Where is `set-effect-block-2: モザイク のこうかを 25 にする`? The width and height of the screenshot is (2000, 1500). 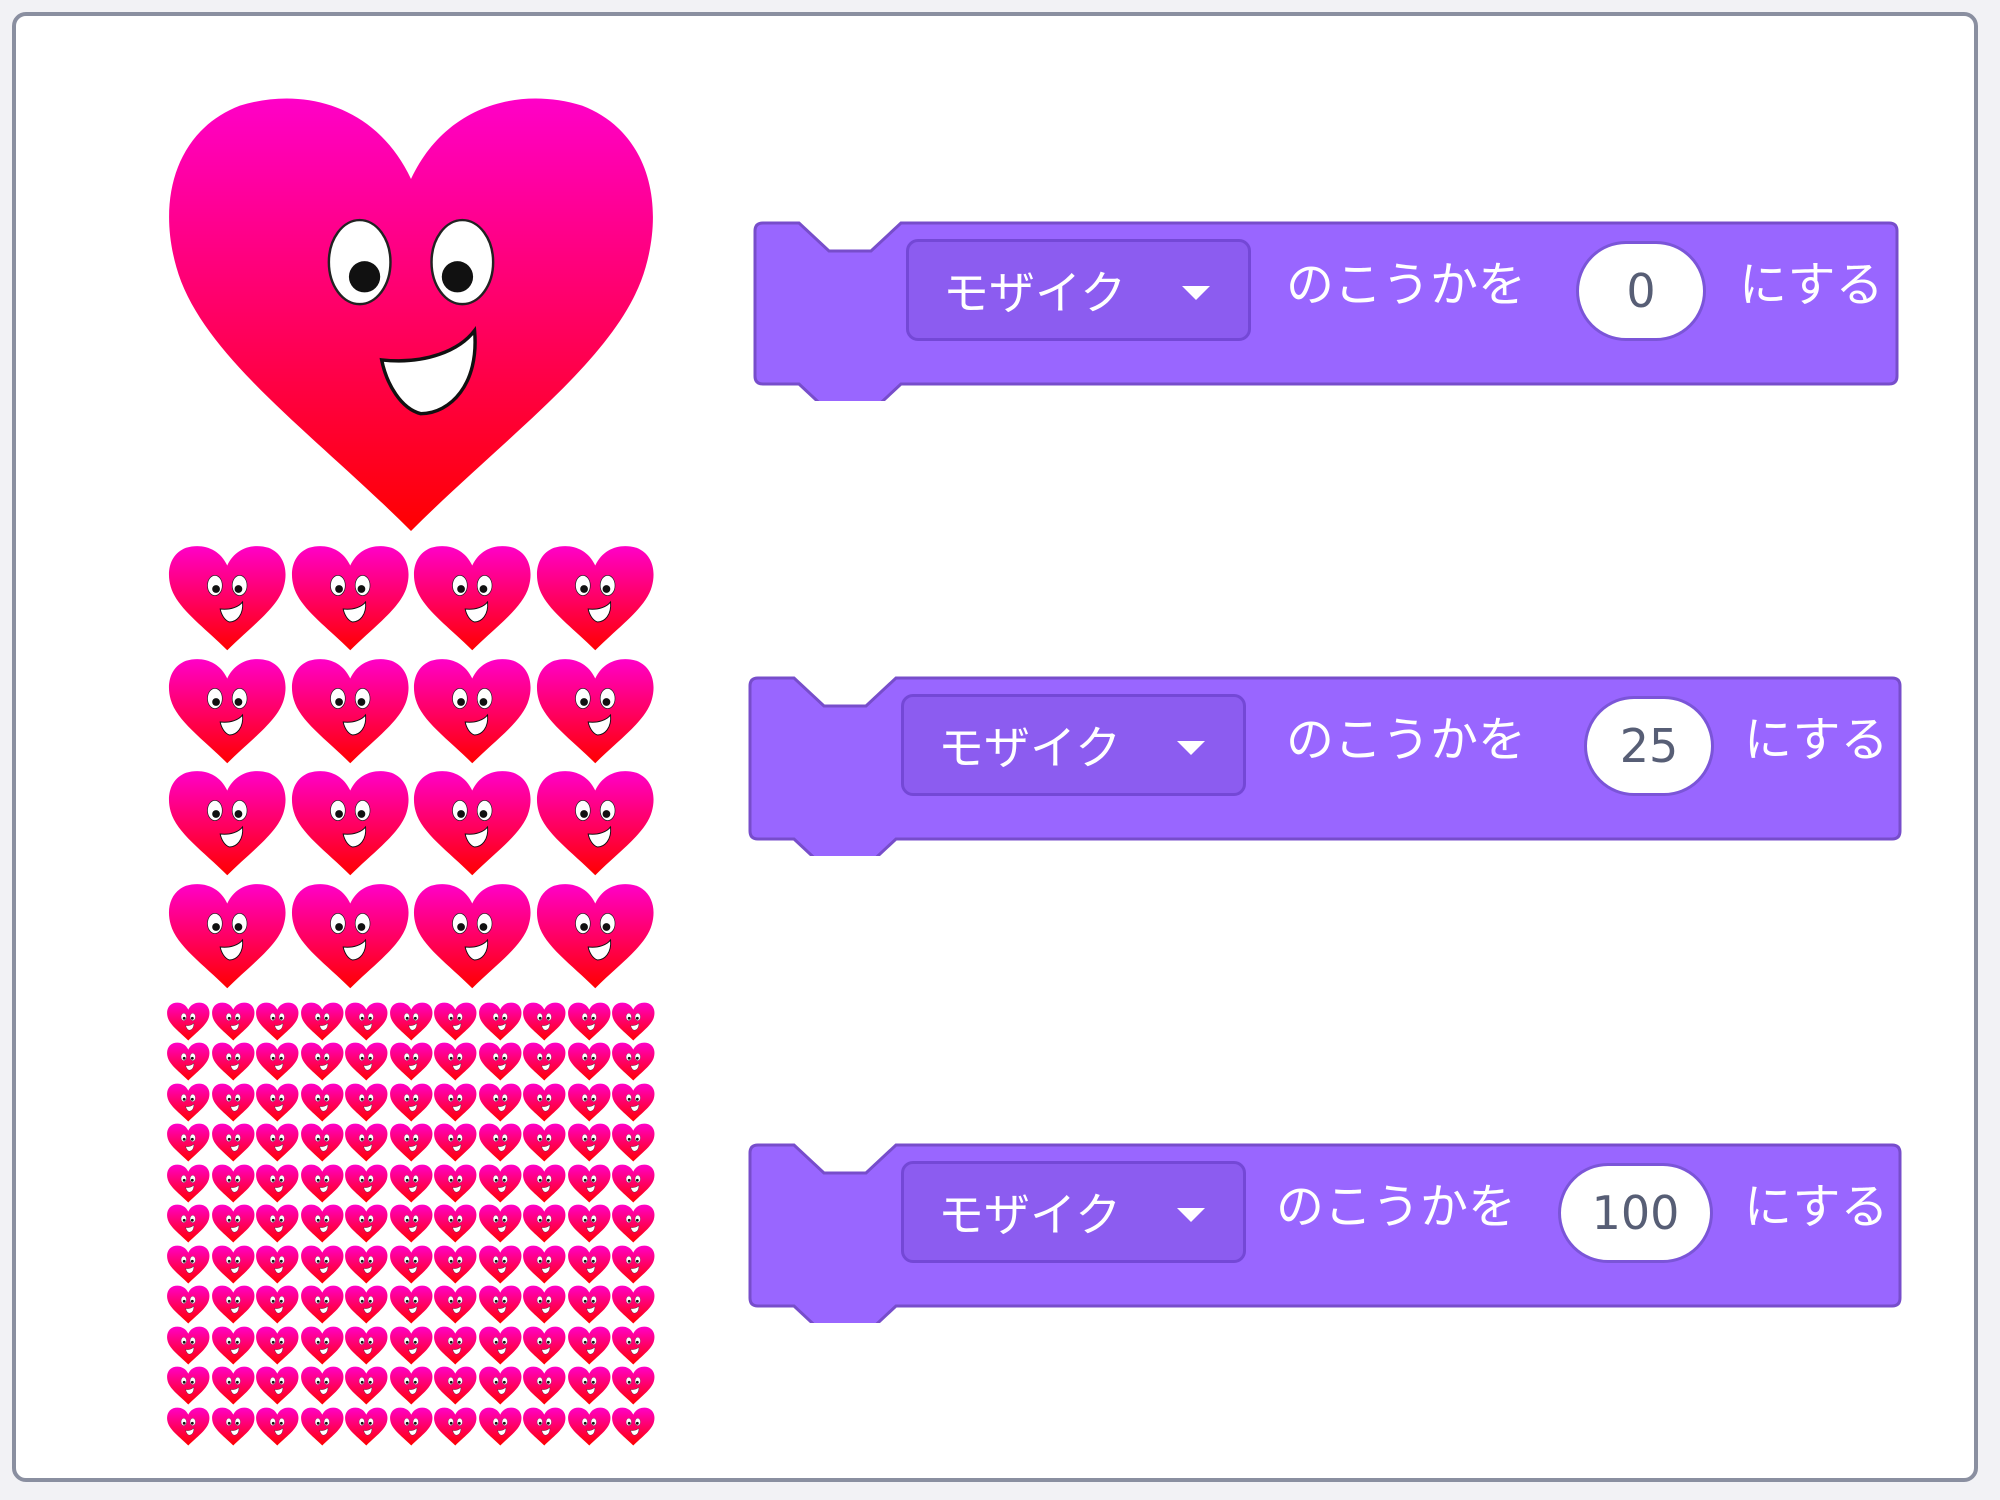 set-effect-block-2: モザイク のこうかを 25 にする is located at coordinates (1324, 761).